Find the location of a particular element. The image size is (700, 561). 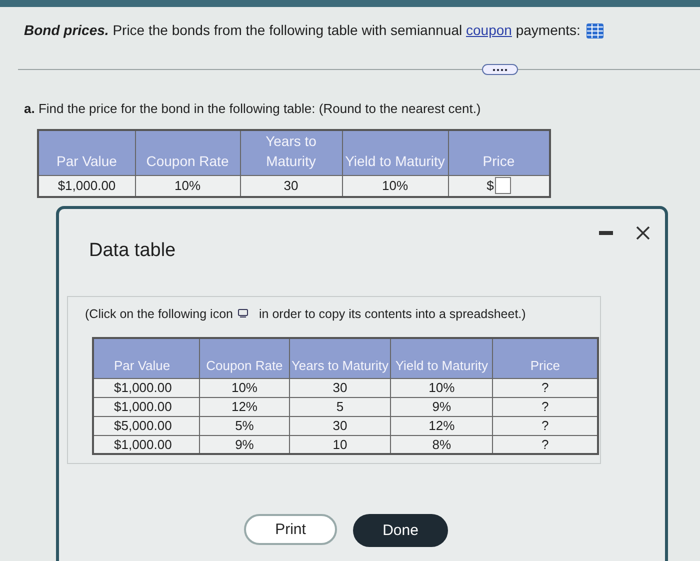

done-button: Done is located at coordinates (400, 531).